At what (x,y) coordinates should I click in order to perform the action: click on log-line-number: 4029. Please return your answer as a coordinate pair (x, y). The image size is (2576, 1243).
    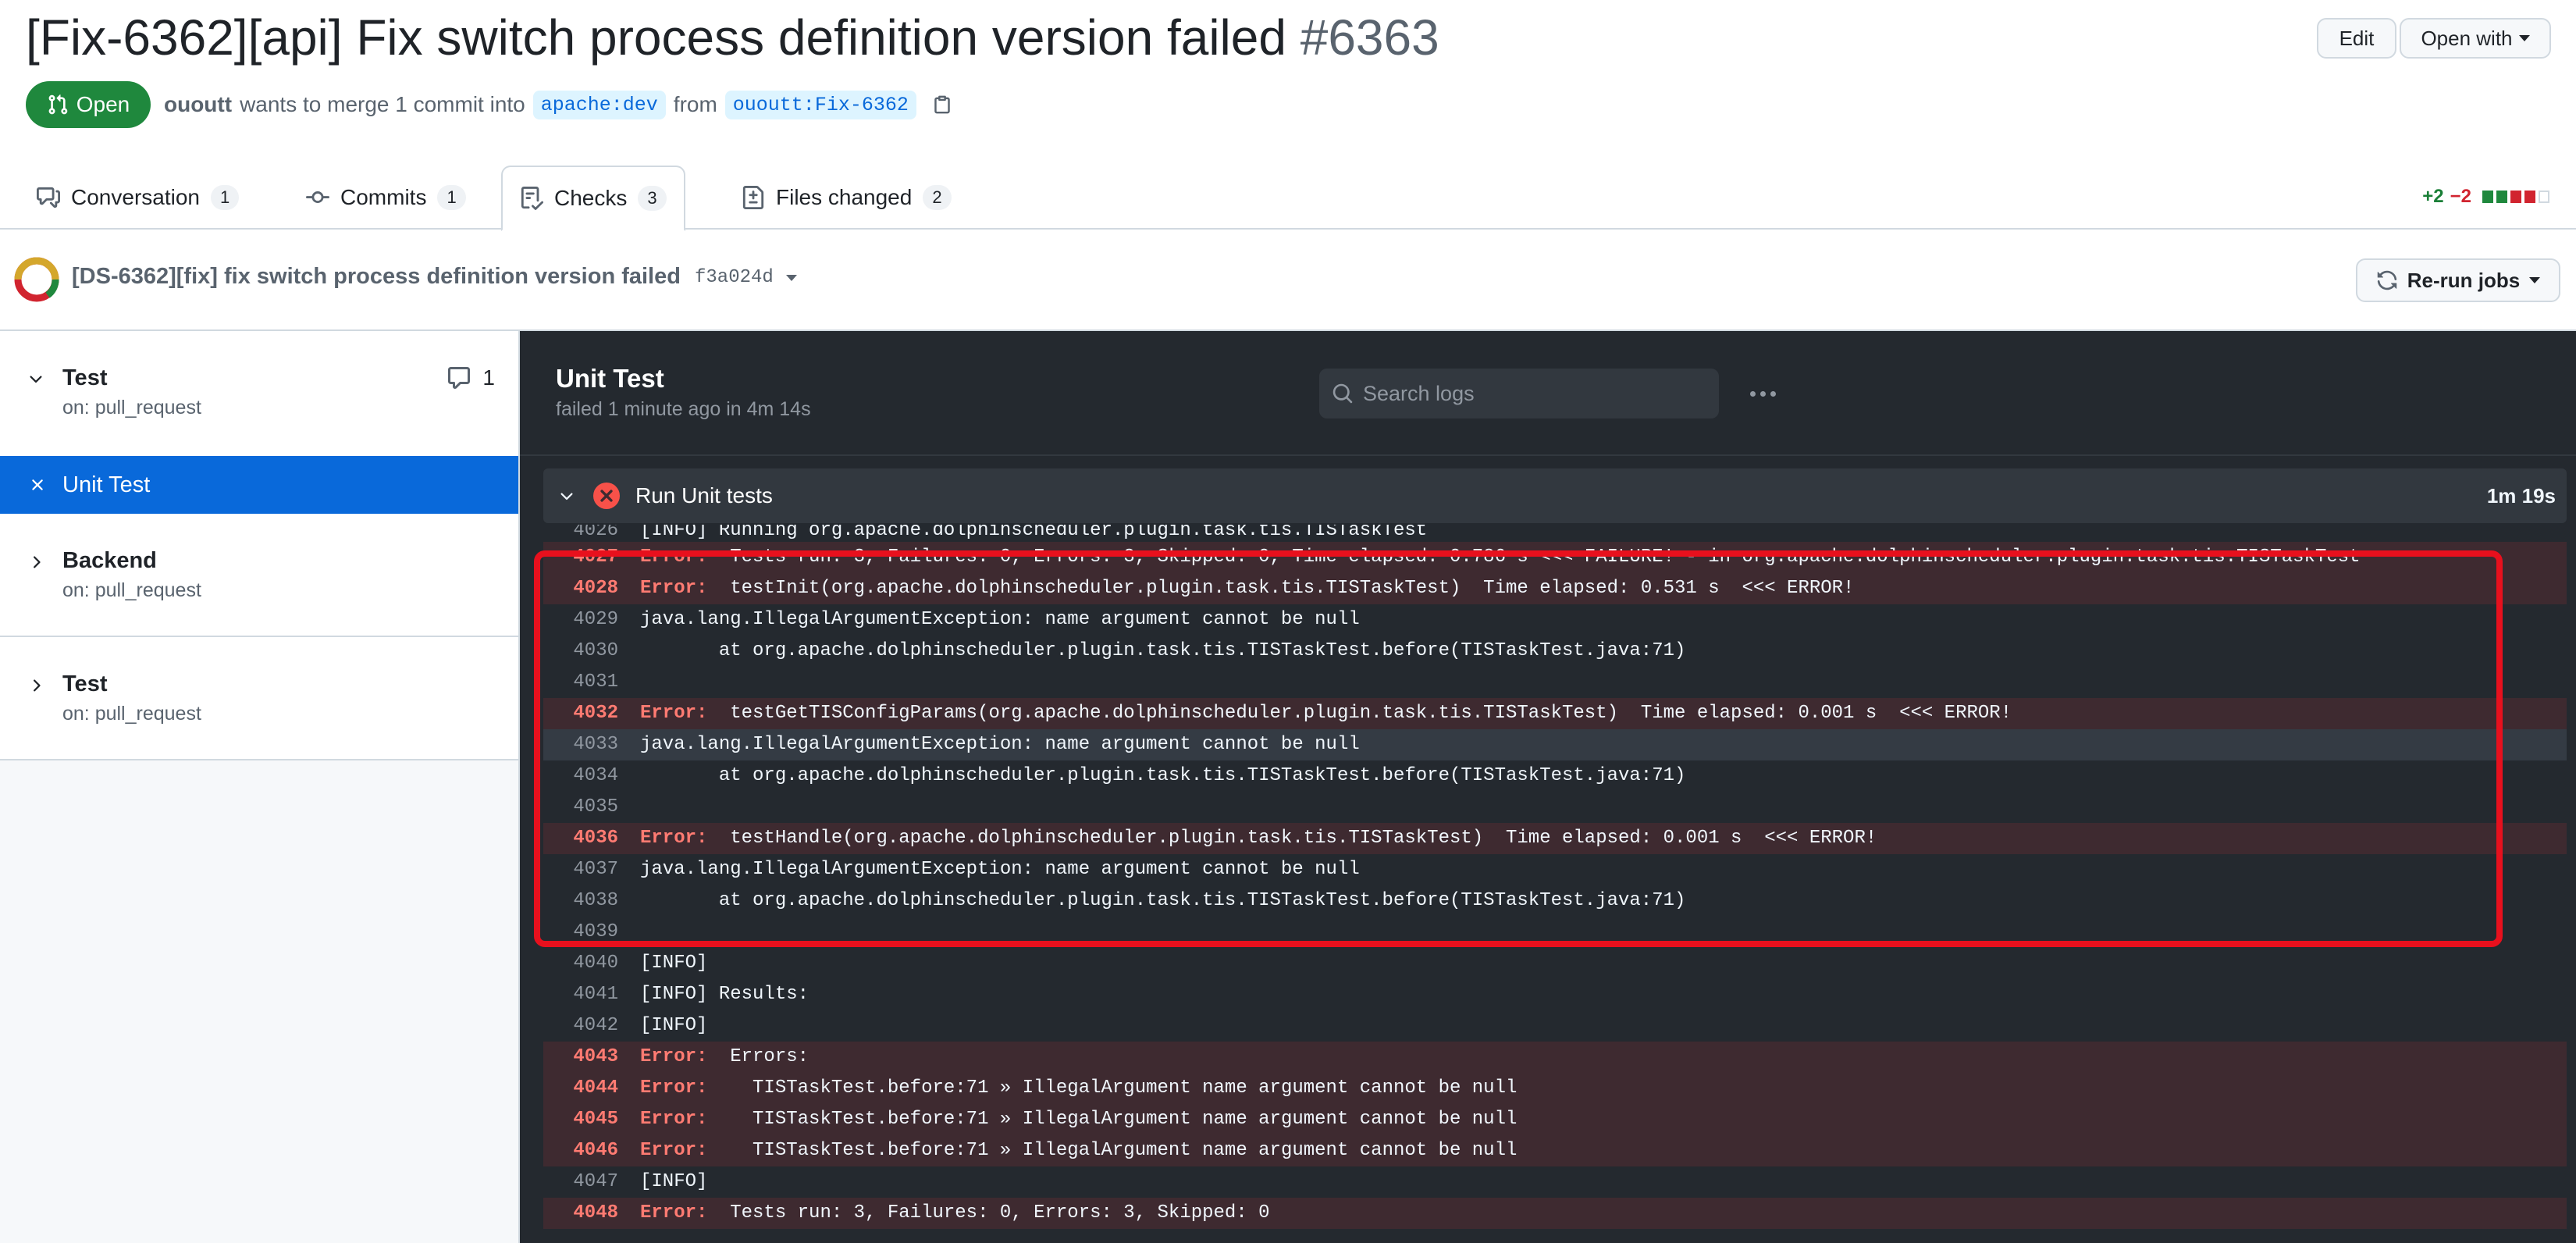
    Looking at the image, I should click on (580, 620).